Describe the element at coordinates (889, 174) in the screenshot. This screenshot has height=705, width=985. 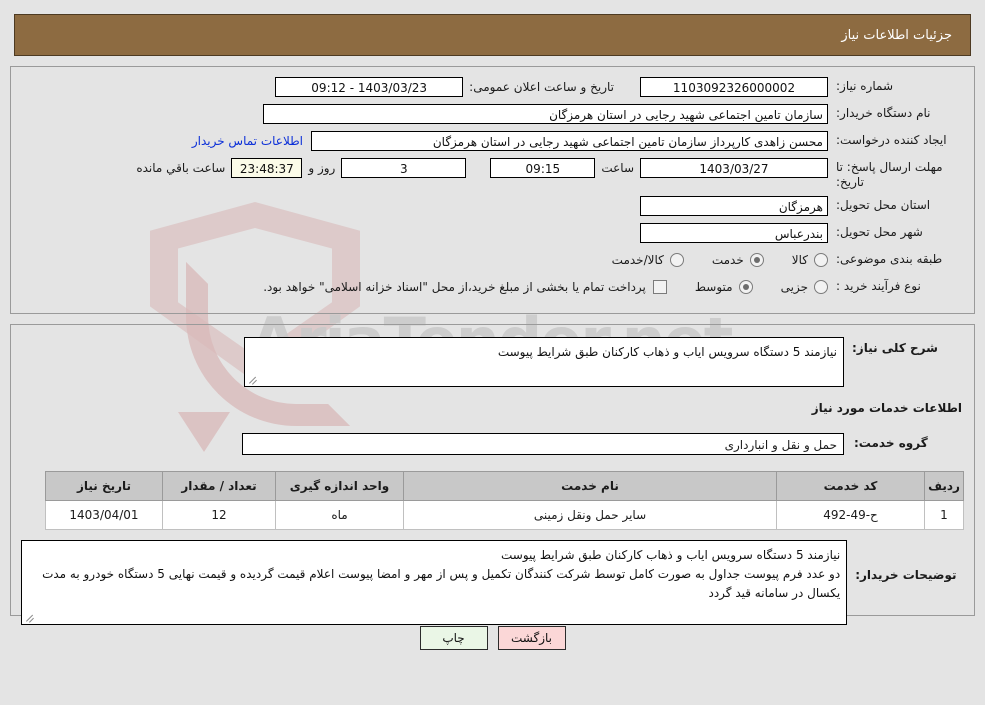
I see `deadline-label: مهلت ارسال پاسخ: تا تاریخ:` at that location.